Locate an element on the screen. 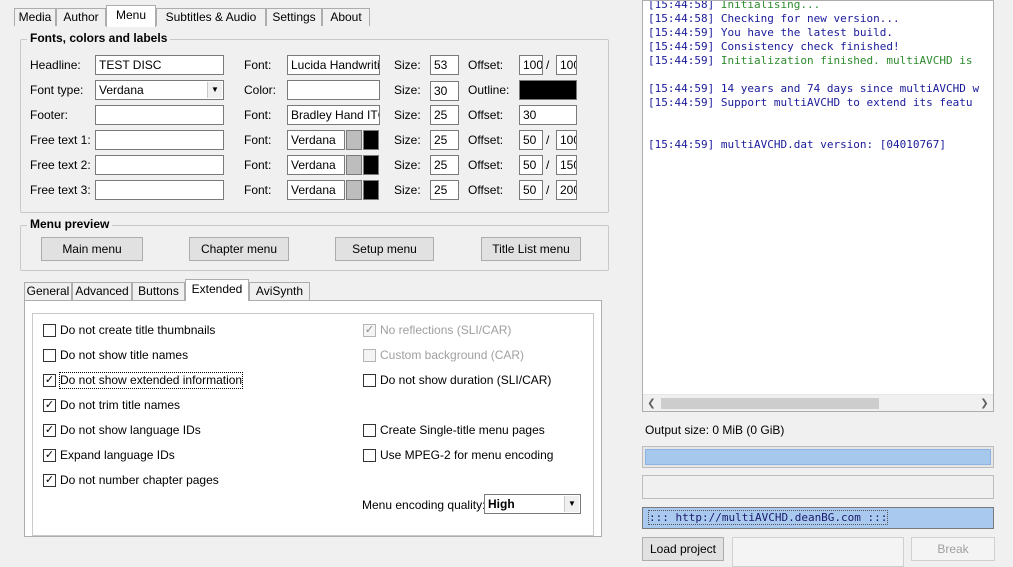  subtab-buttons: Buttons is located at coordinates (158, 291).